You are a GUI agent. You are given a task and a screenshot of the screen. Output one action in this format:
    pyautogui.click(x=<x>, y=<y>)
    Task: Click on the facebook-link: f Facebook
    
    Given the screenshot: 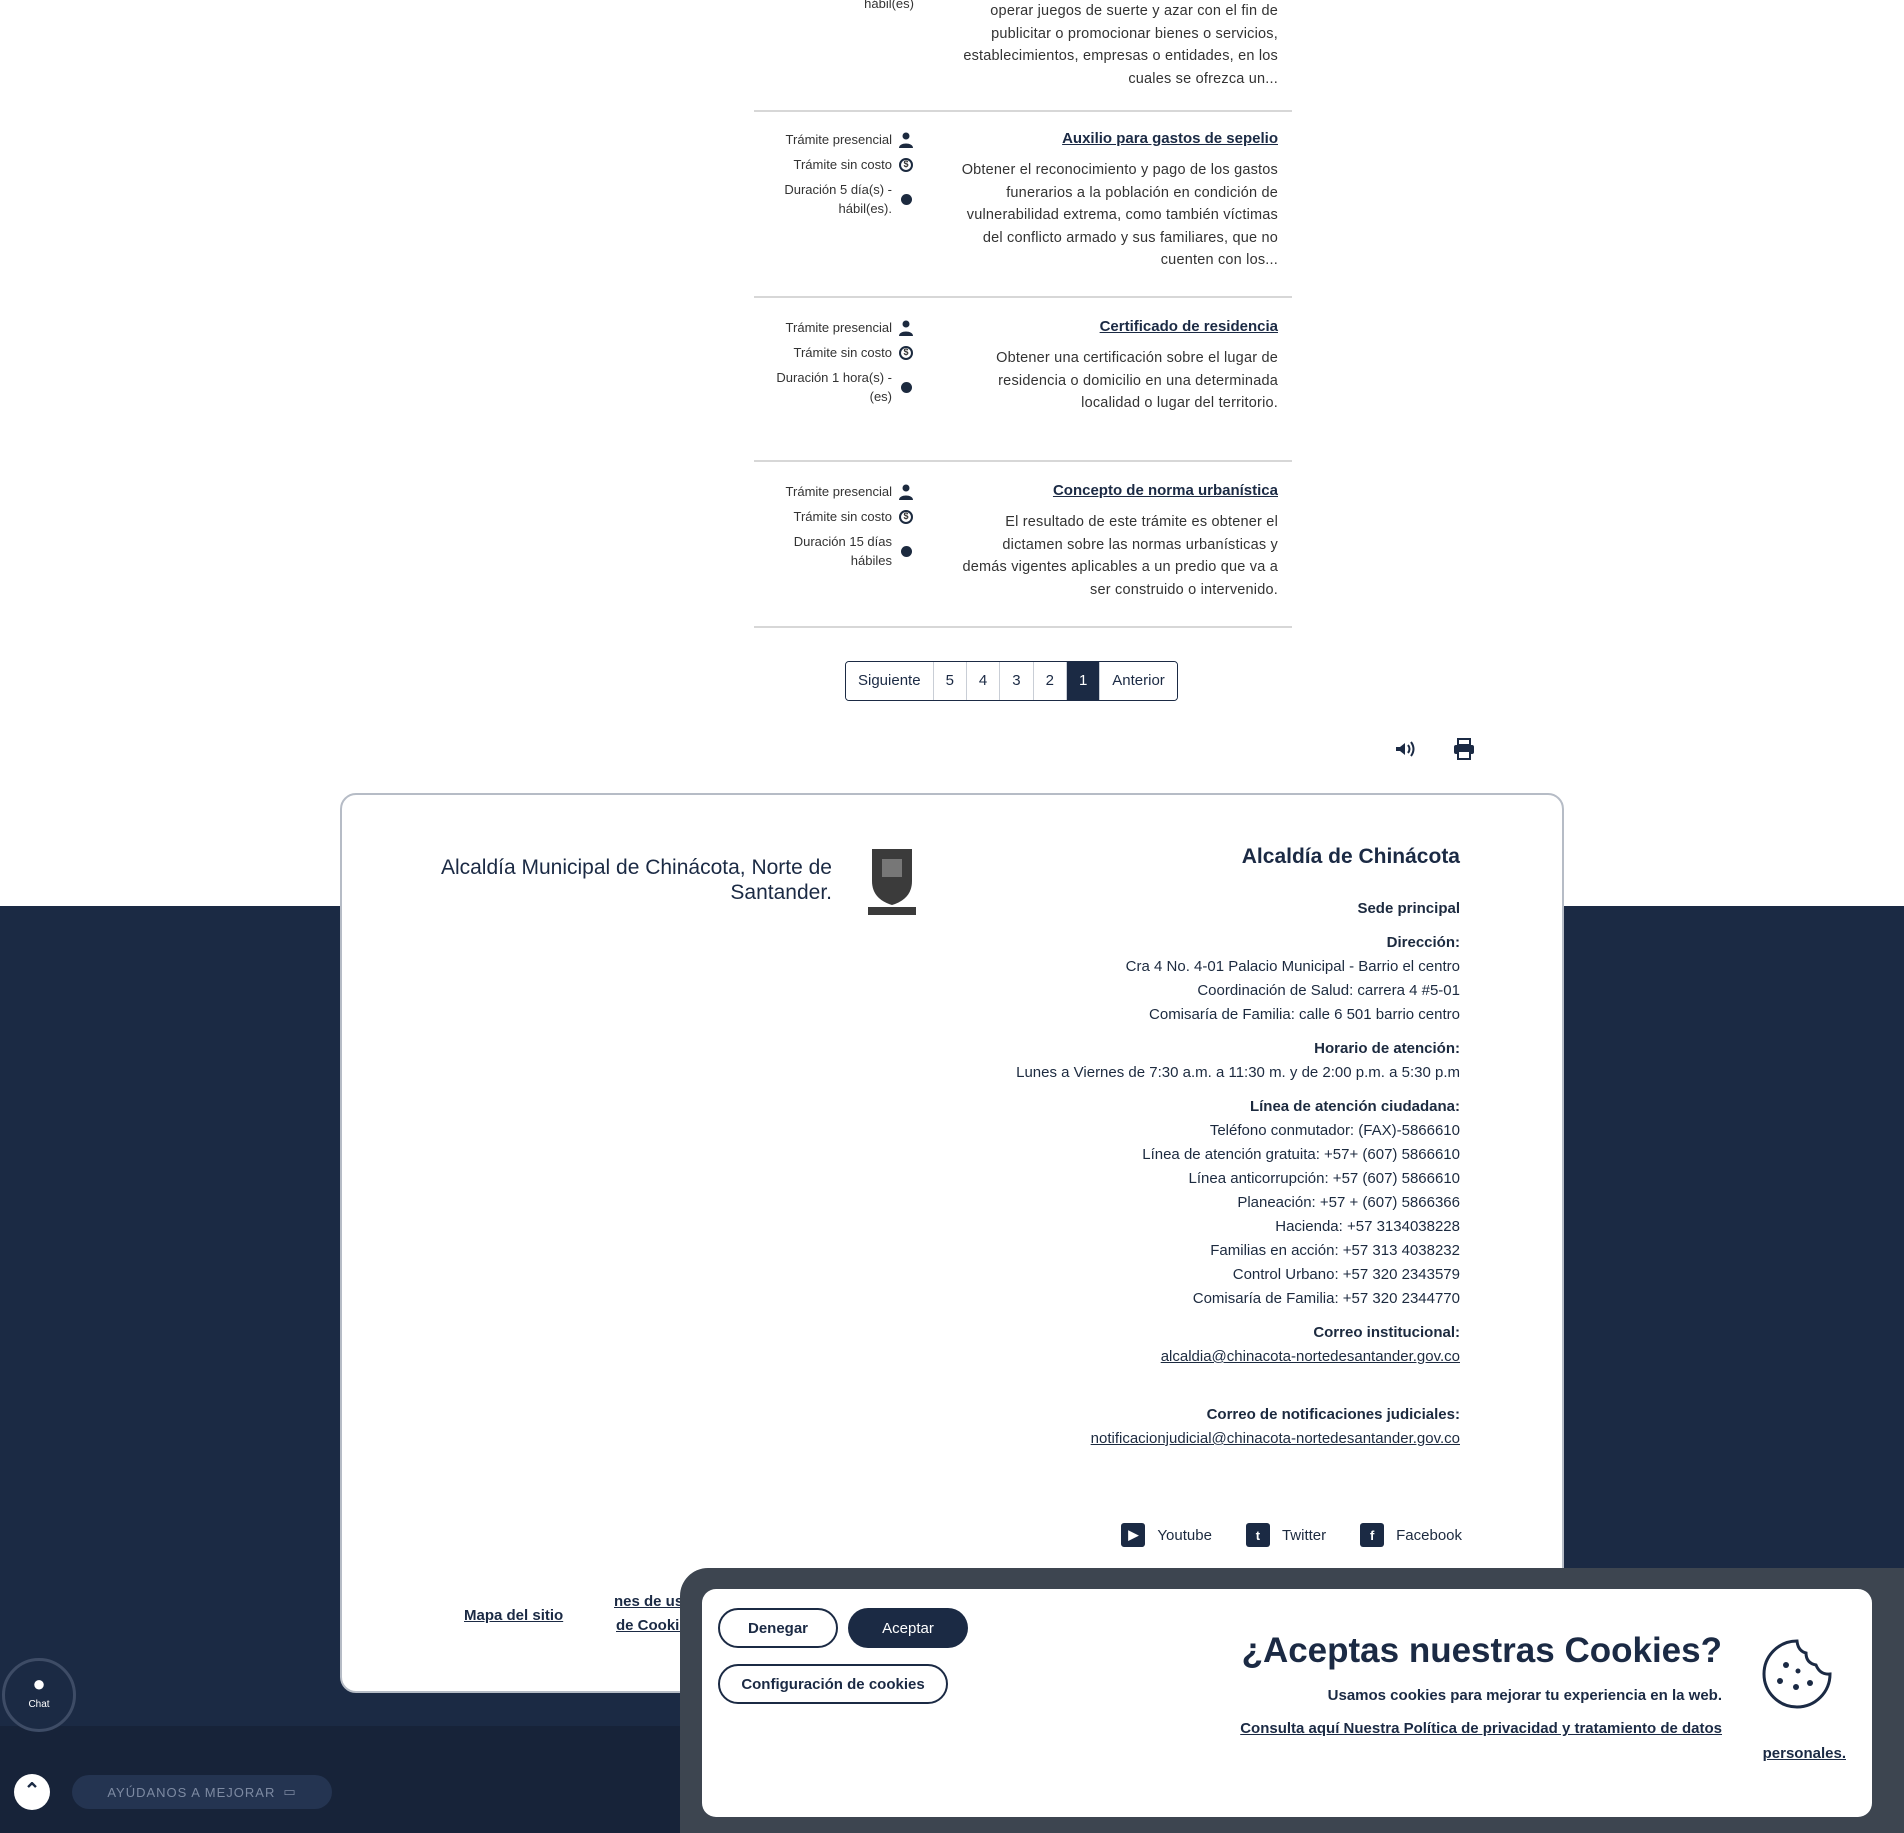 What is the action you would take?
    pyautogui.click(x=1411, y=1535)
    